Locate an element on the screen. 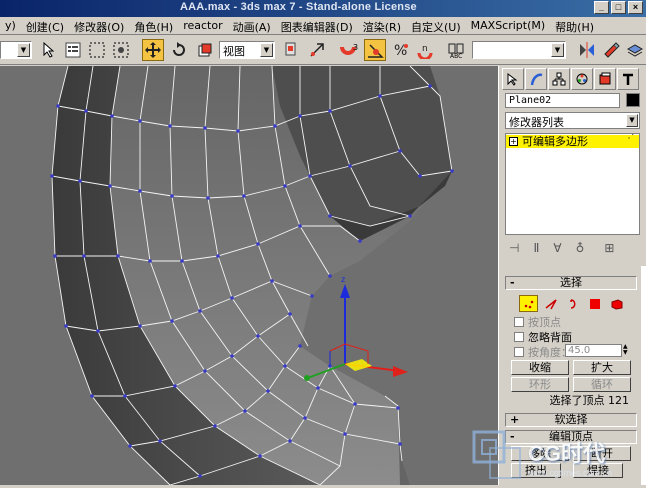 The image size is (646, 488). svg-text: n is located at coordinates (425, 49).